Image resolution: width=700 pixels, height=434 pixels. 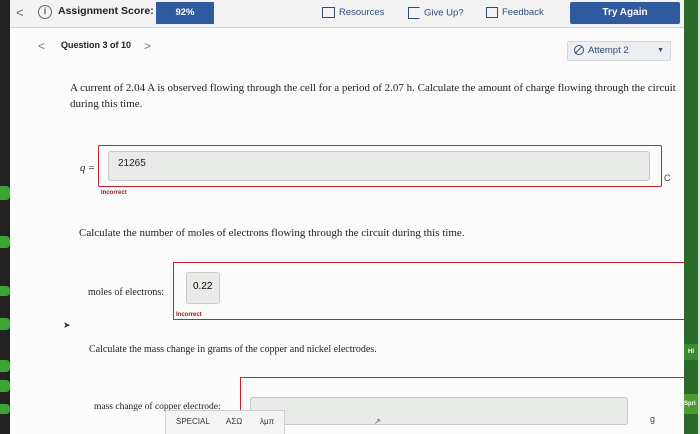 I want to click on charge-unit: C, so click(x=667, y=178).